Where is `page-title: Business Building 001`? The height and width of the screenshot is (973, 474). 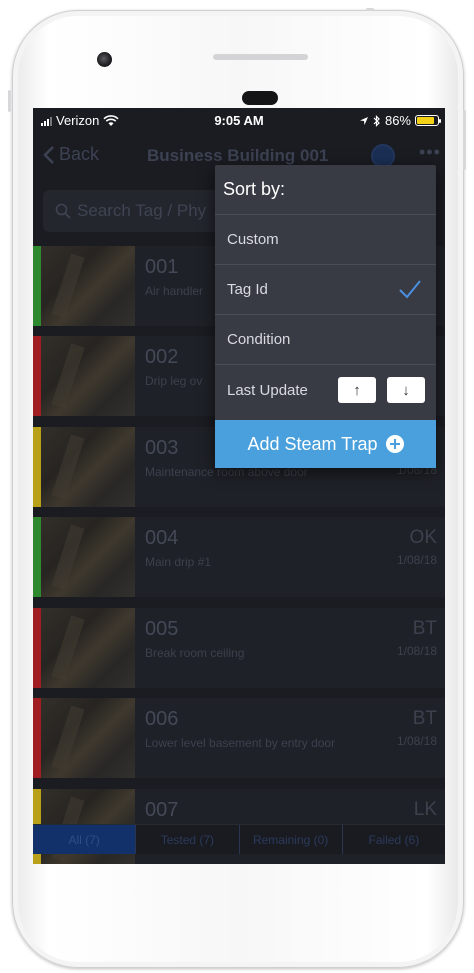 page-title: Business Building 001 is located at coordinates (238, 155).